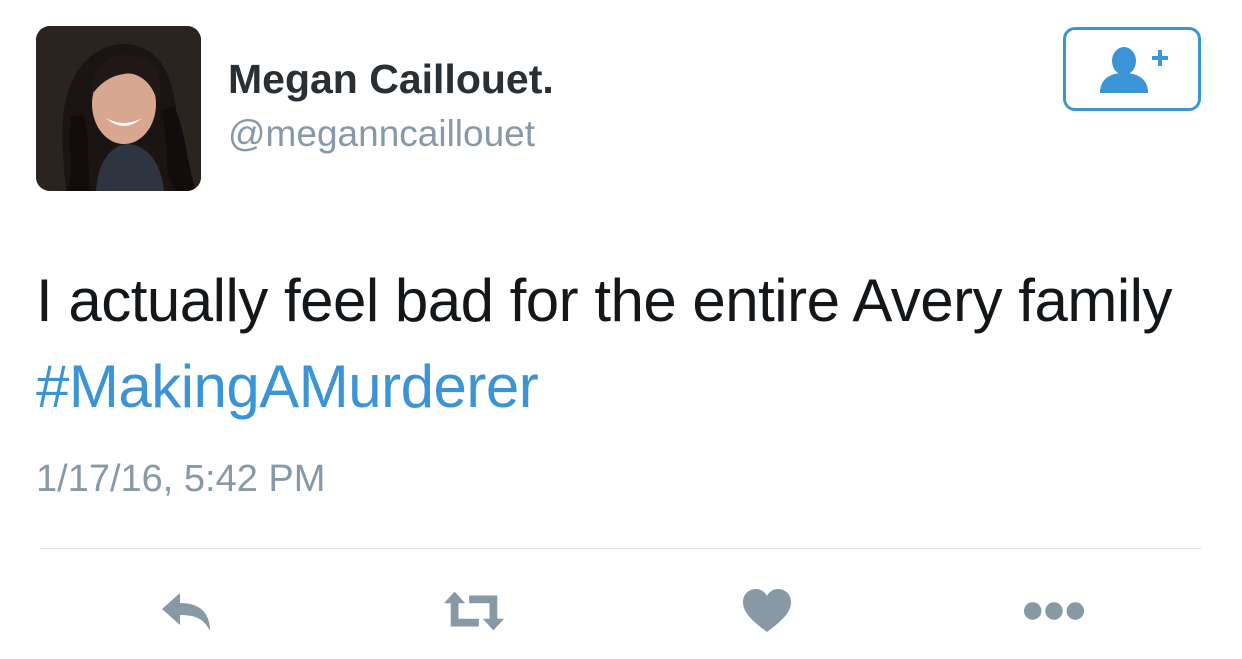  What do you see at coordinates (621, 548) in the screenshot?
I see `divider` at bounding box center [621, 548].